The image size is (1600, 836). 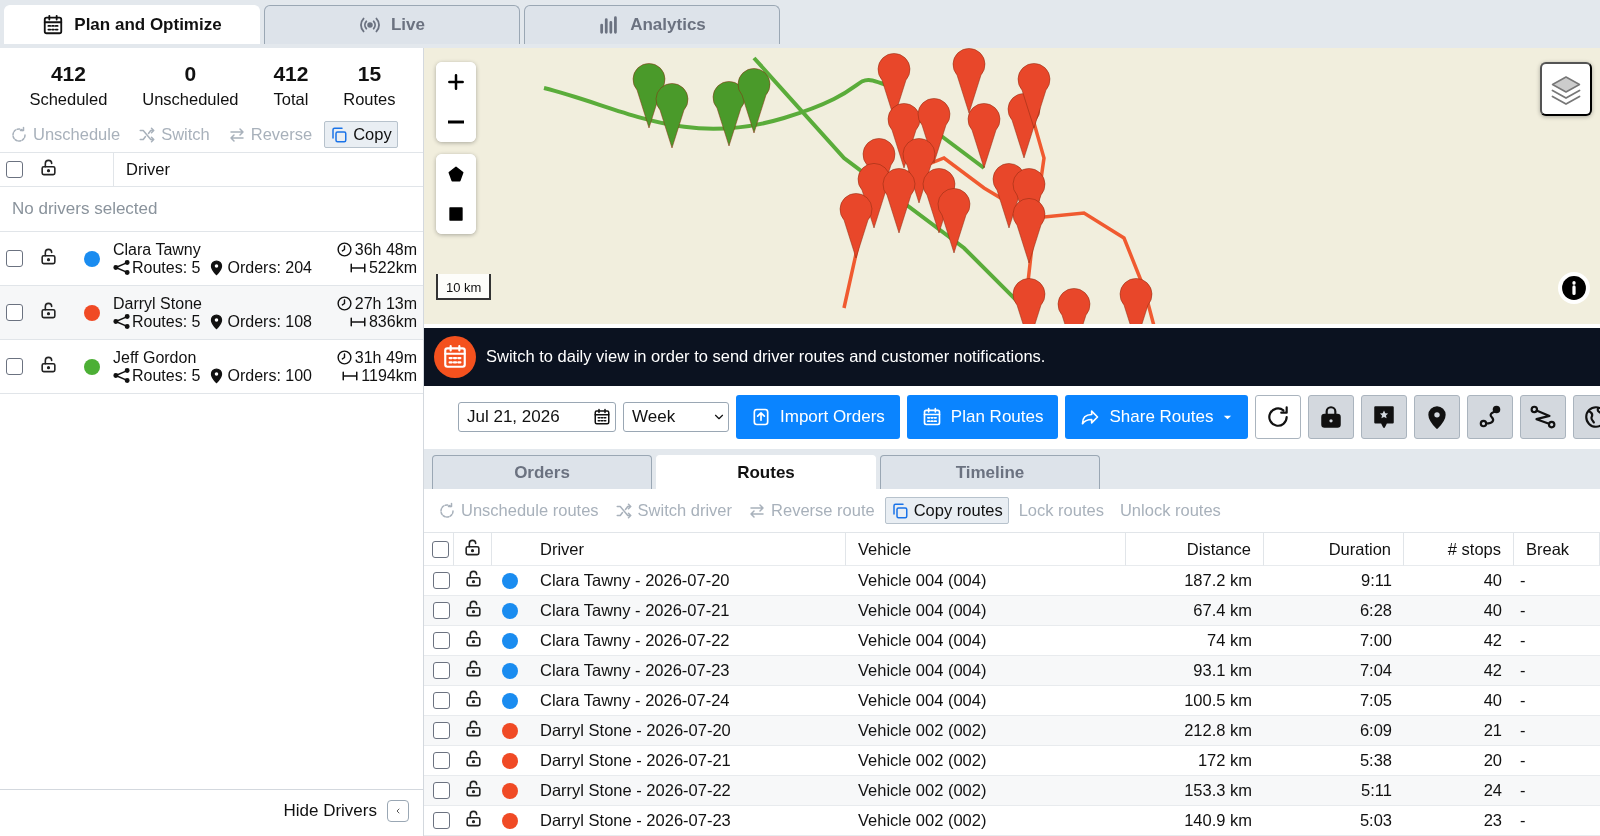 I want to click on swap-icon, so click(x=236, y=134).